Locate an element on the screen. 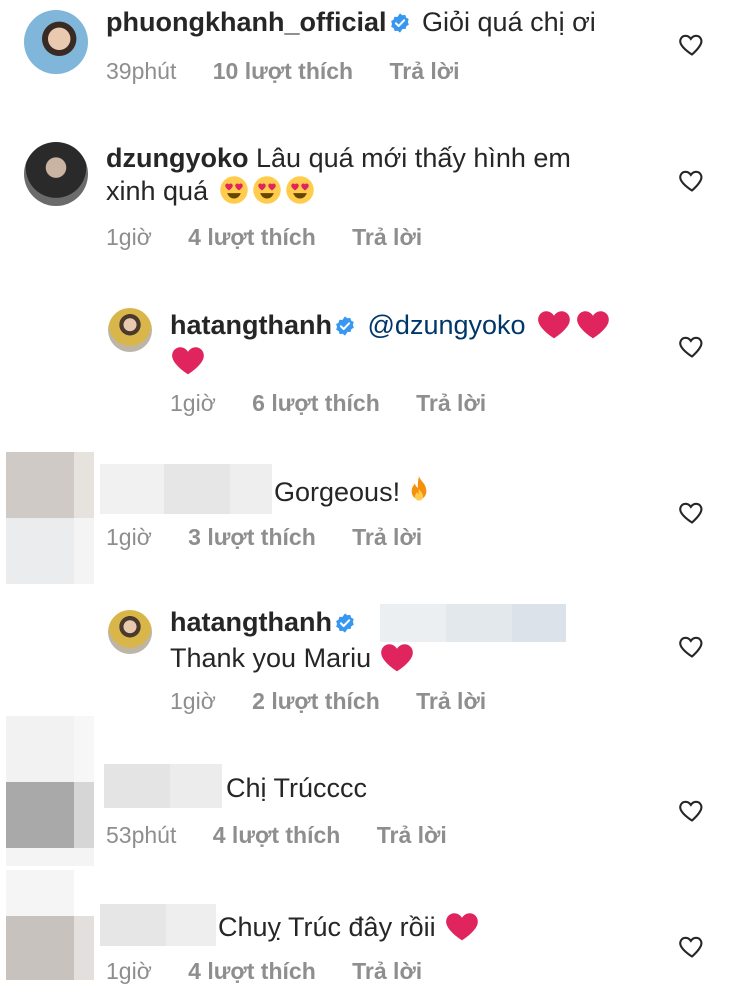 Image resolution: width=750 pixels, height=985 pixels. comment-text: Chị Trúcccc is located at coordinates (296, 788).